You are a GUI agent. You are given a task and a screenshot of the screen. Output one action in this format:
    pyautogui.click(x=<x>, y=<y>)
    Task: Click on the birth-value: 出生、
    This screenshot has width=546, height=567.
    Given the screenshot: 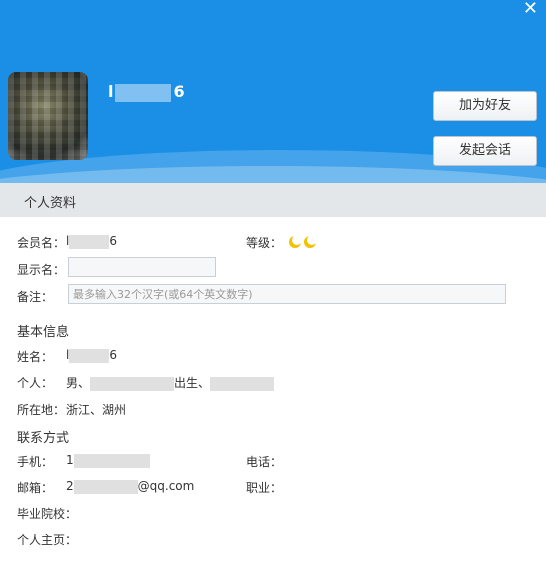 What is the action you would take?
    pyautogui.click(x=192, y=383)
    